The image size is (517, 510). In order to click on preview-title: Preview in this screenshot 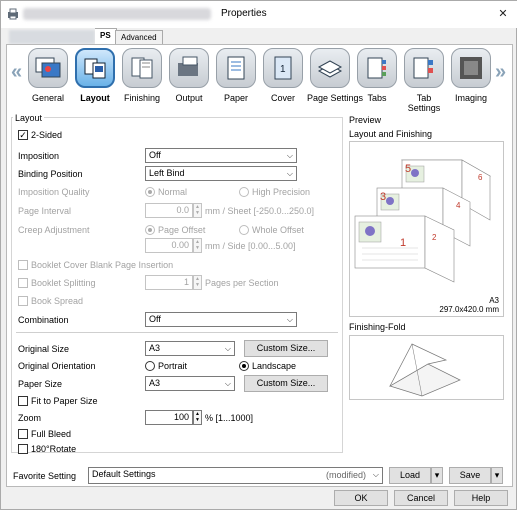, I will do `click(365, 120)`.